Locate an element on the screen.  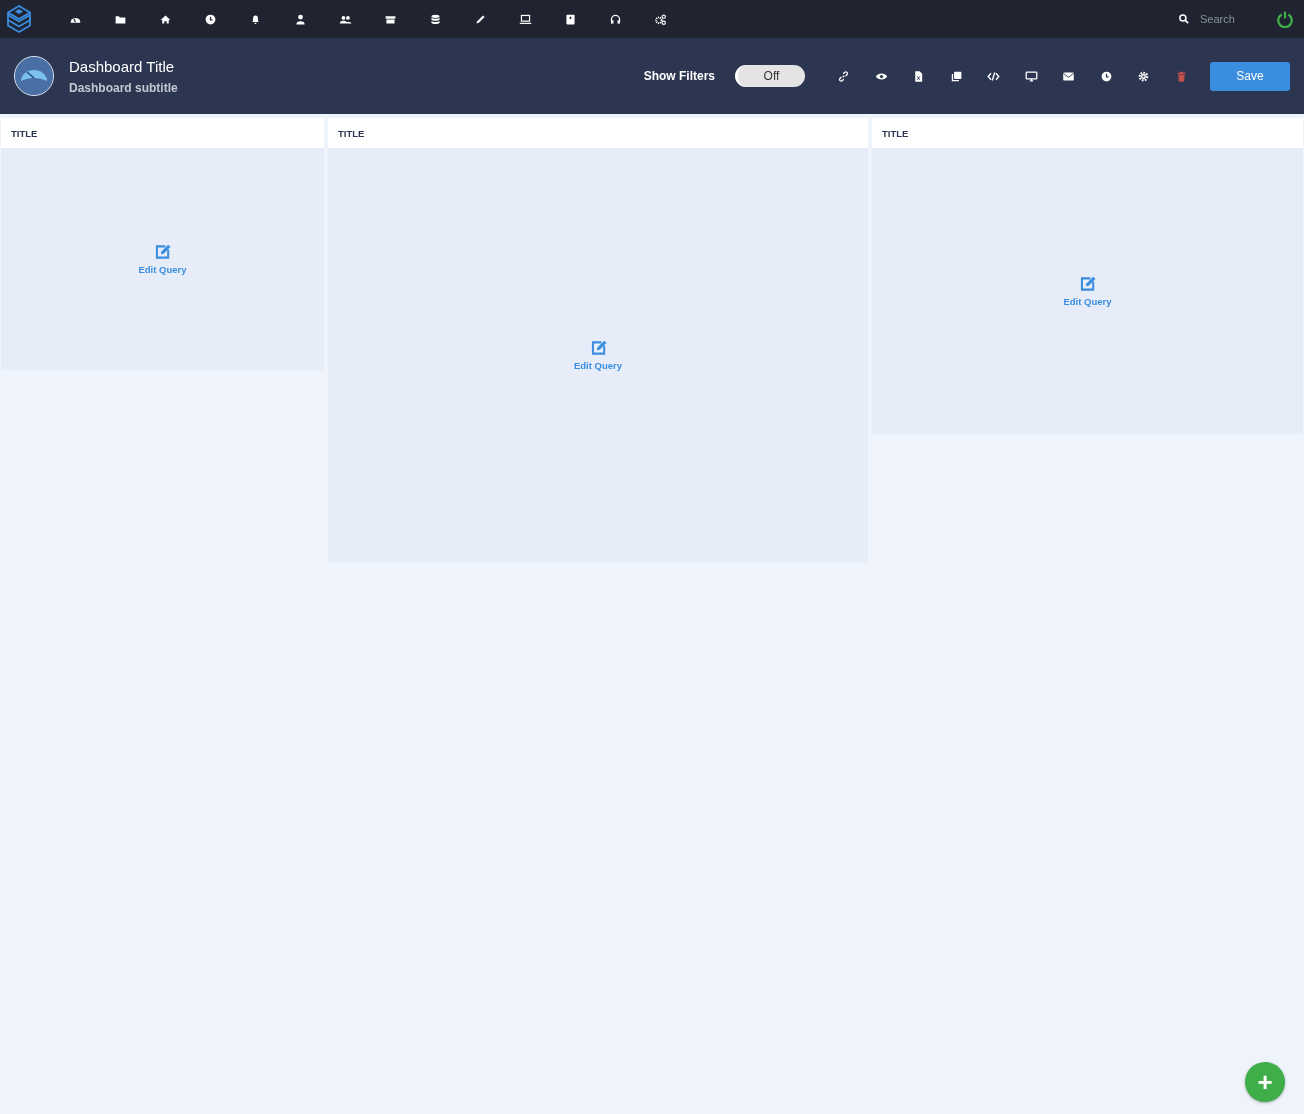
bell-icon is located at coordinates (255, 19).